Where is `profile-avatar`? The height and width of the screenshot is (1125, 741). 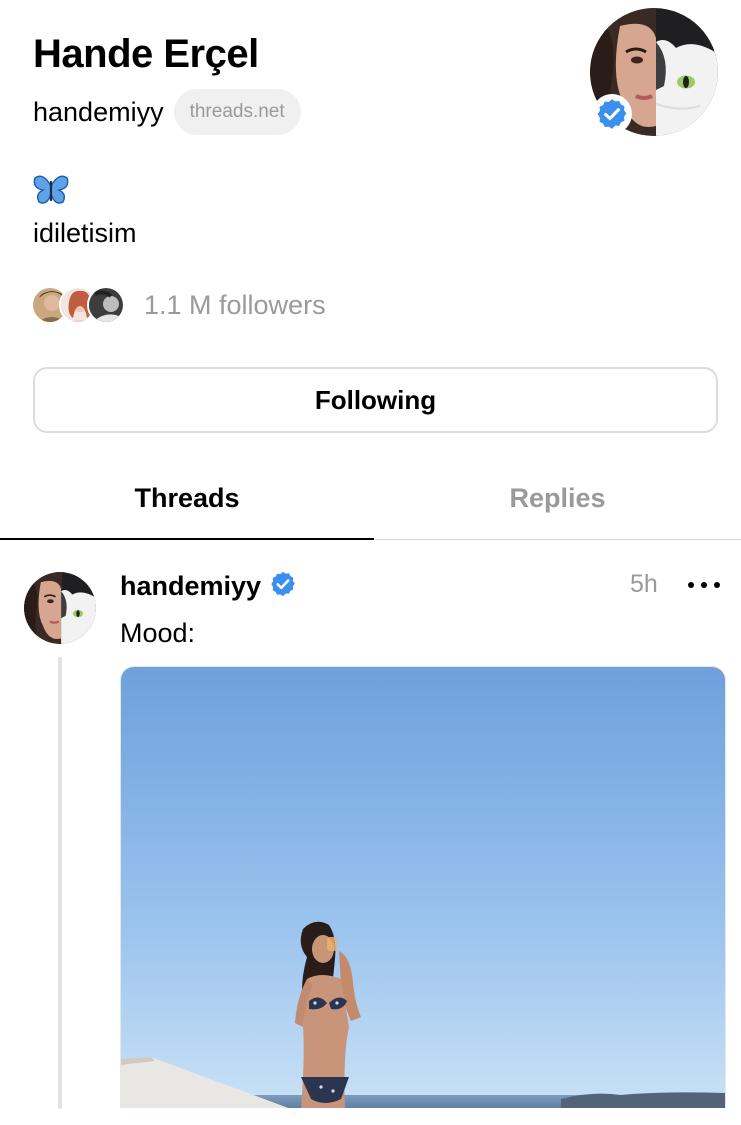
profile-avatar is located at coordinates (654, 72).